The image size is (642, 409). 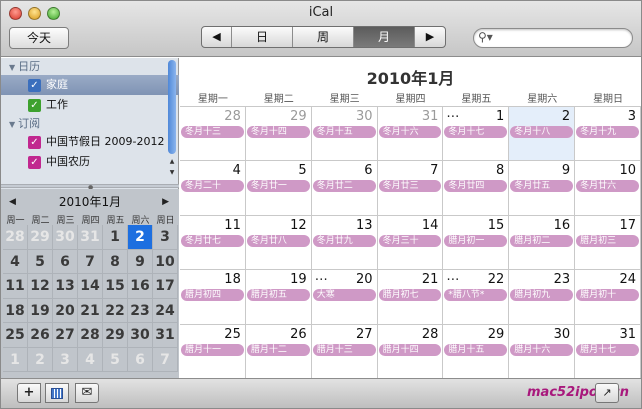 I want to click on mini-day: 10, so click(x=165, y=261).